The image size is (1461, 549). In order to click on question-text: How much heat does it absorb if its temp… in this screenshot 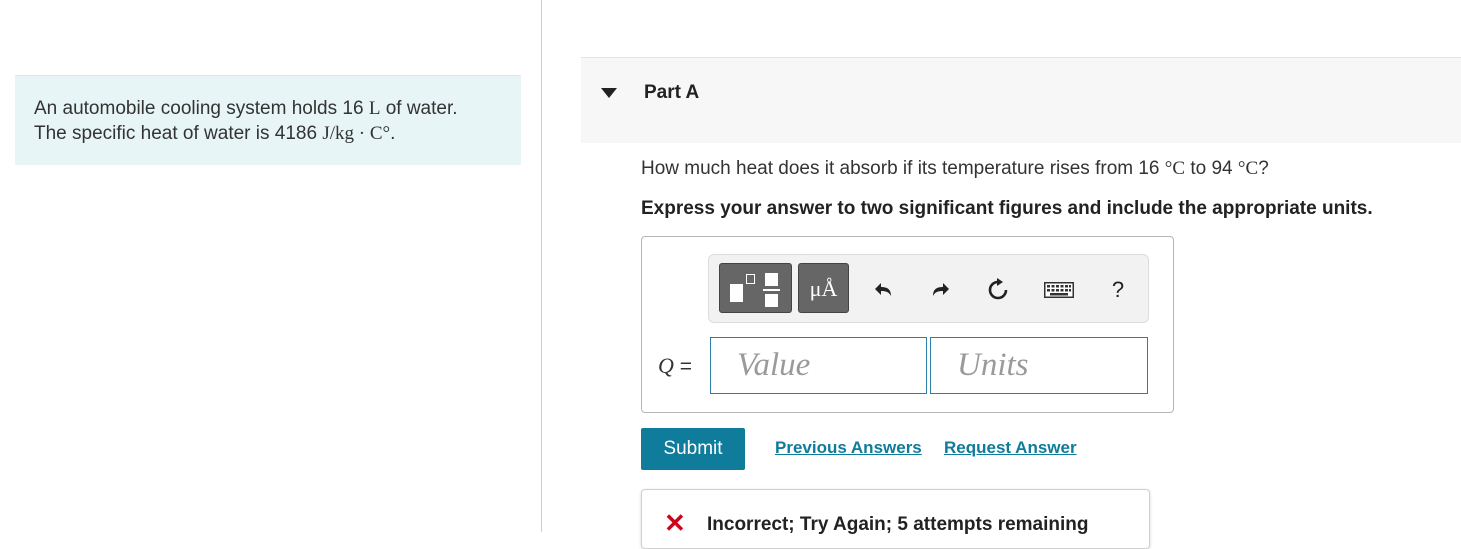, I will do `click(955, 169)`.